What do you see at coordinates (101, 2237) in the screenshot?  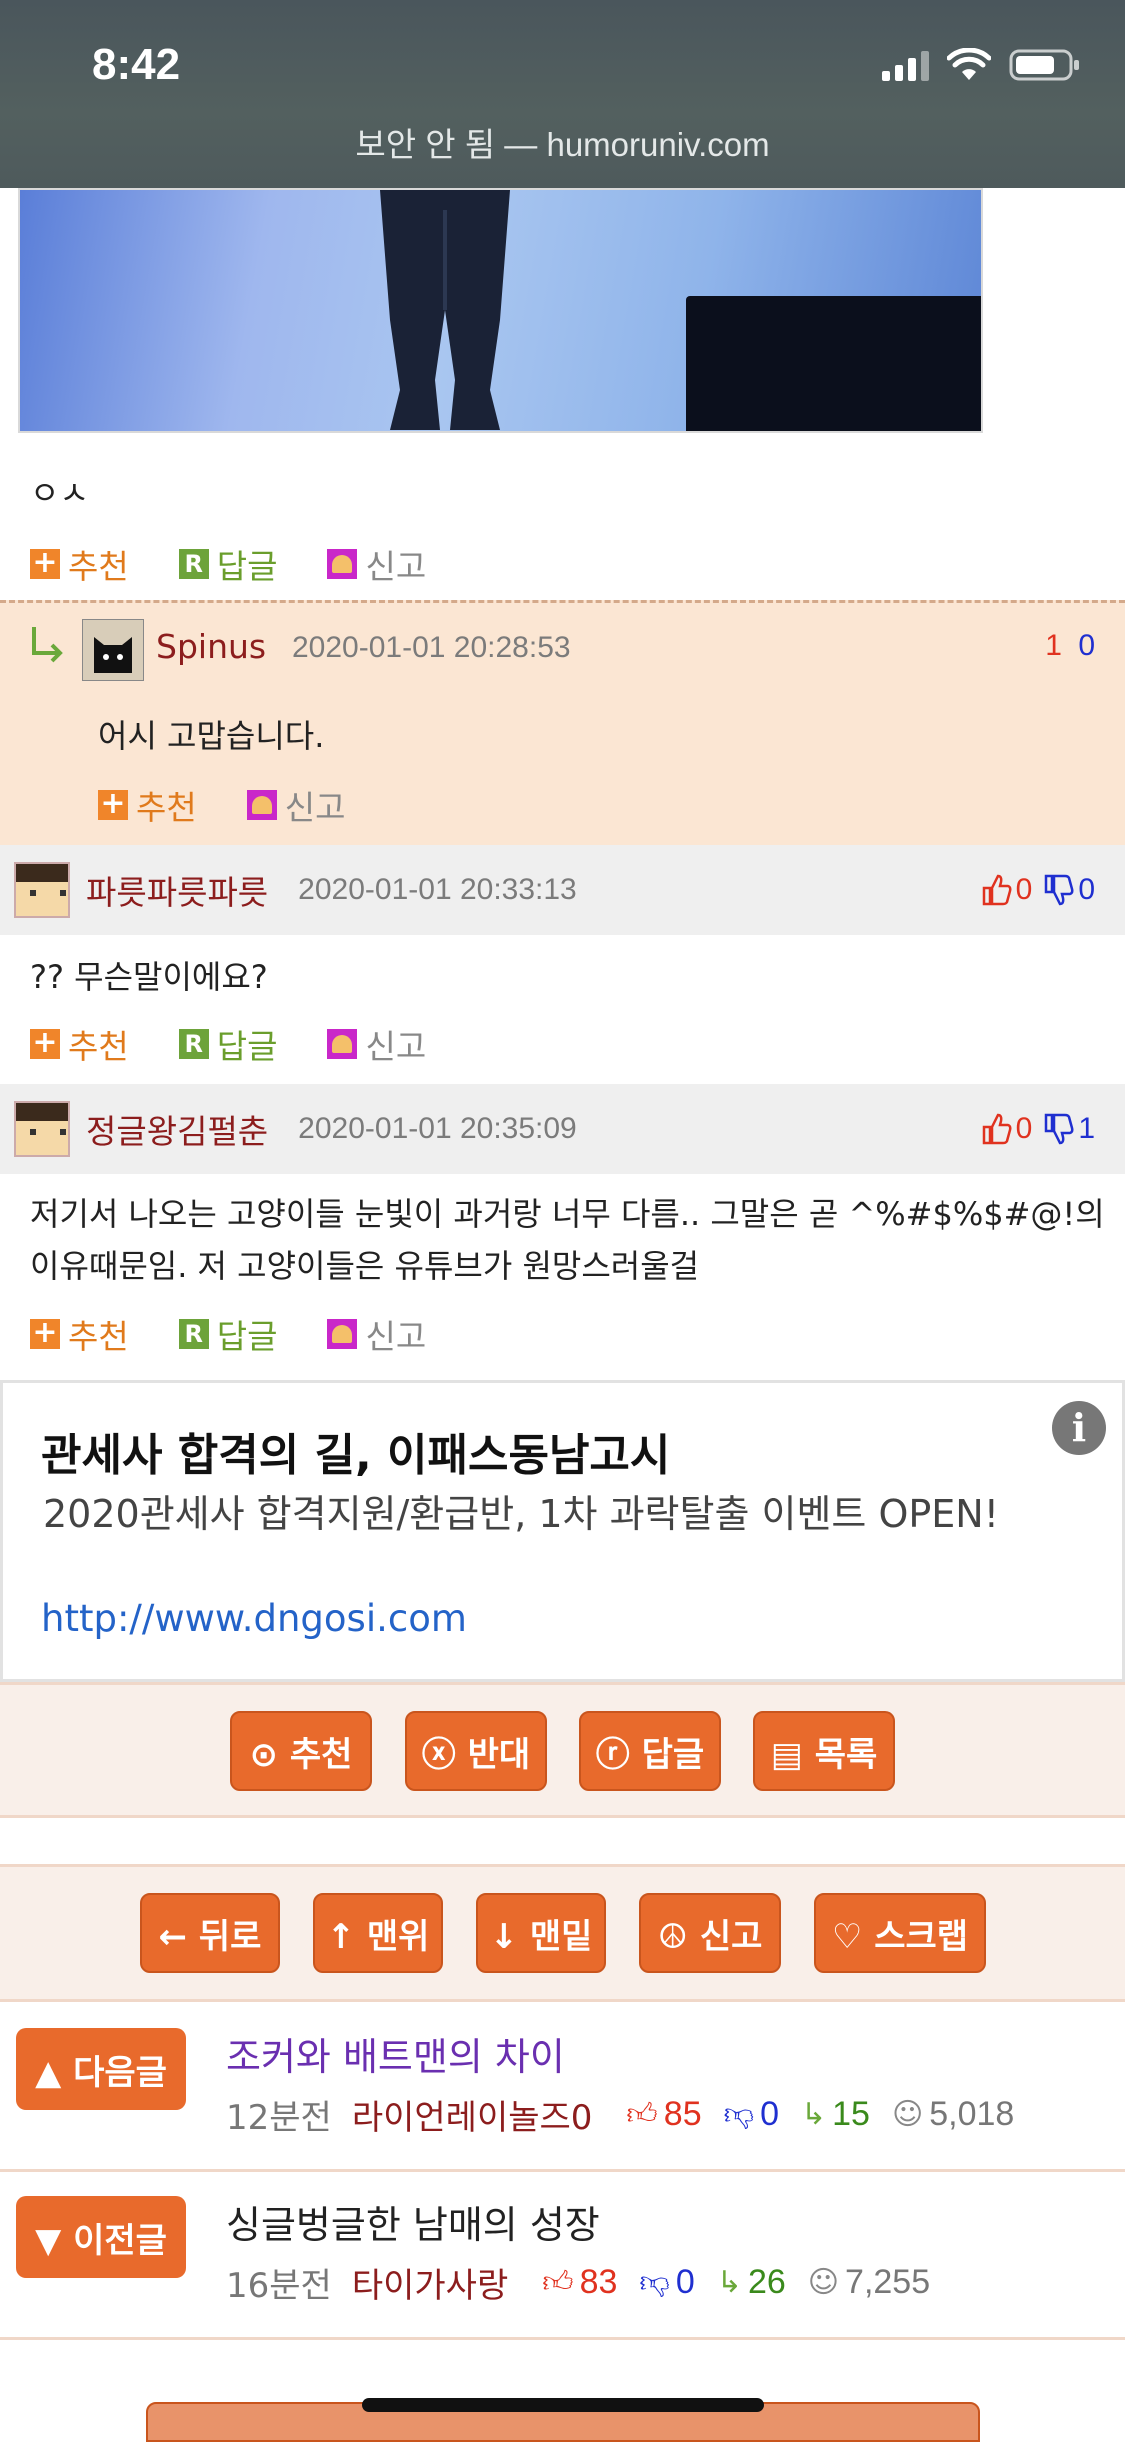 I see `prev-post-button: ▼ 이전글` at bounding box center [101, 2237].